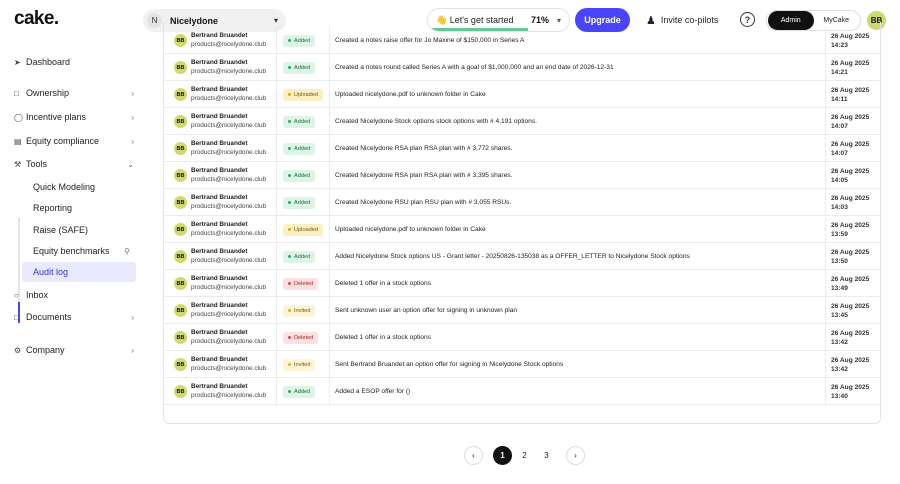  What do you see at coordinates (73, 117) in the screenshot?
I see `sidebar-item-incentive-plans: ◯ Incentive plans ›` at bounding box center [73, 117].